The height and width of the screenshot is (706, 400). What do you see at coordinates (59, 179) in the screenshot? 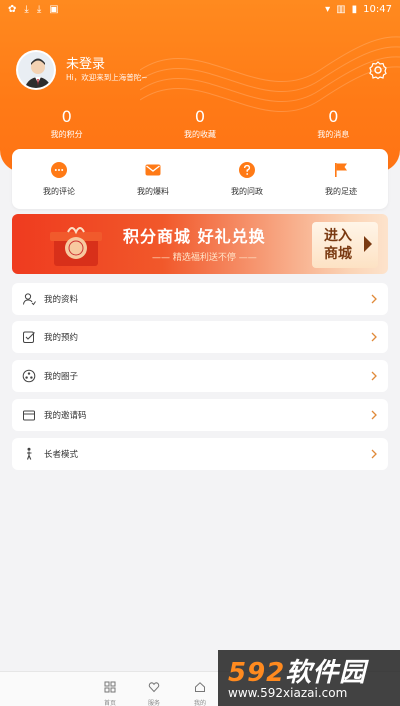
I see `quick-action-comments: 我的评论` at bounding box center [59, 179].